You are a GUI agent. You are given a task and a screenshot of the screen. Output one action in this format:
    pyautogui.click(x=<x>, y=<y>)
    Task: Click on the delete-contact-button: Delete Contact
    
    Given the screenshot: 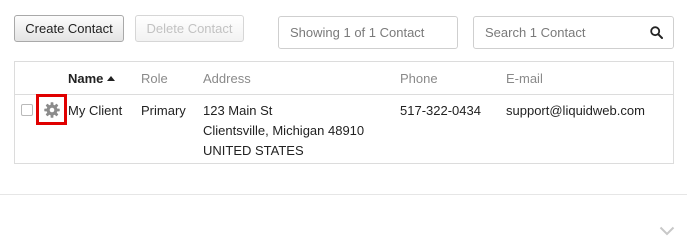 What is the action you would take?
    pyautogui.click(x=189, y=28)
    